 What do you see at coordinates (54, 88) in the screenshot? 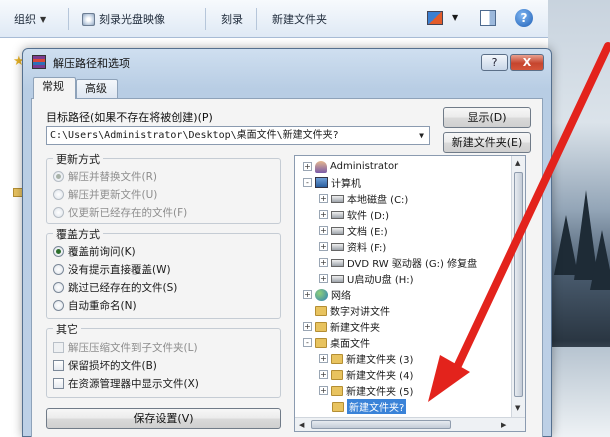
I see `tab-general: 常规` at bounding box center [54, 88].